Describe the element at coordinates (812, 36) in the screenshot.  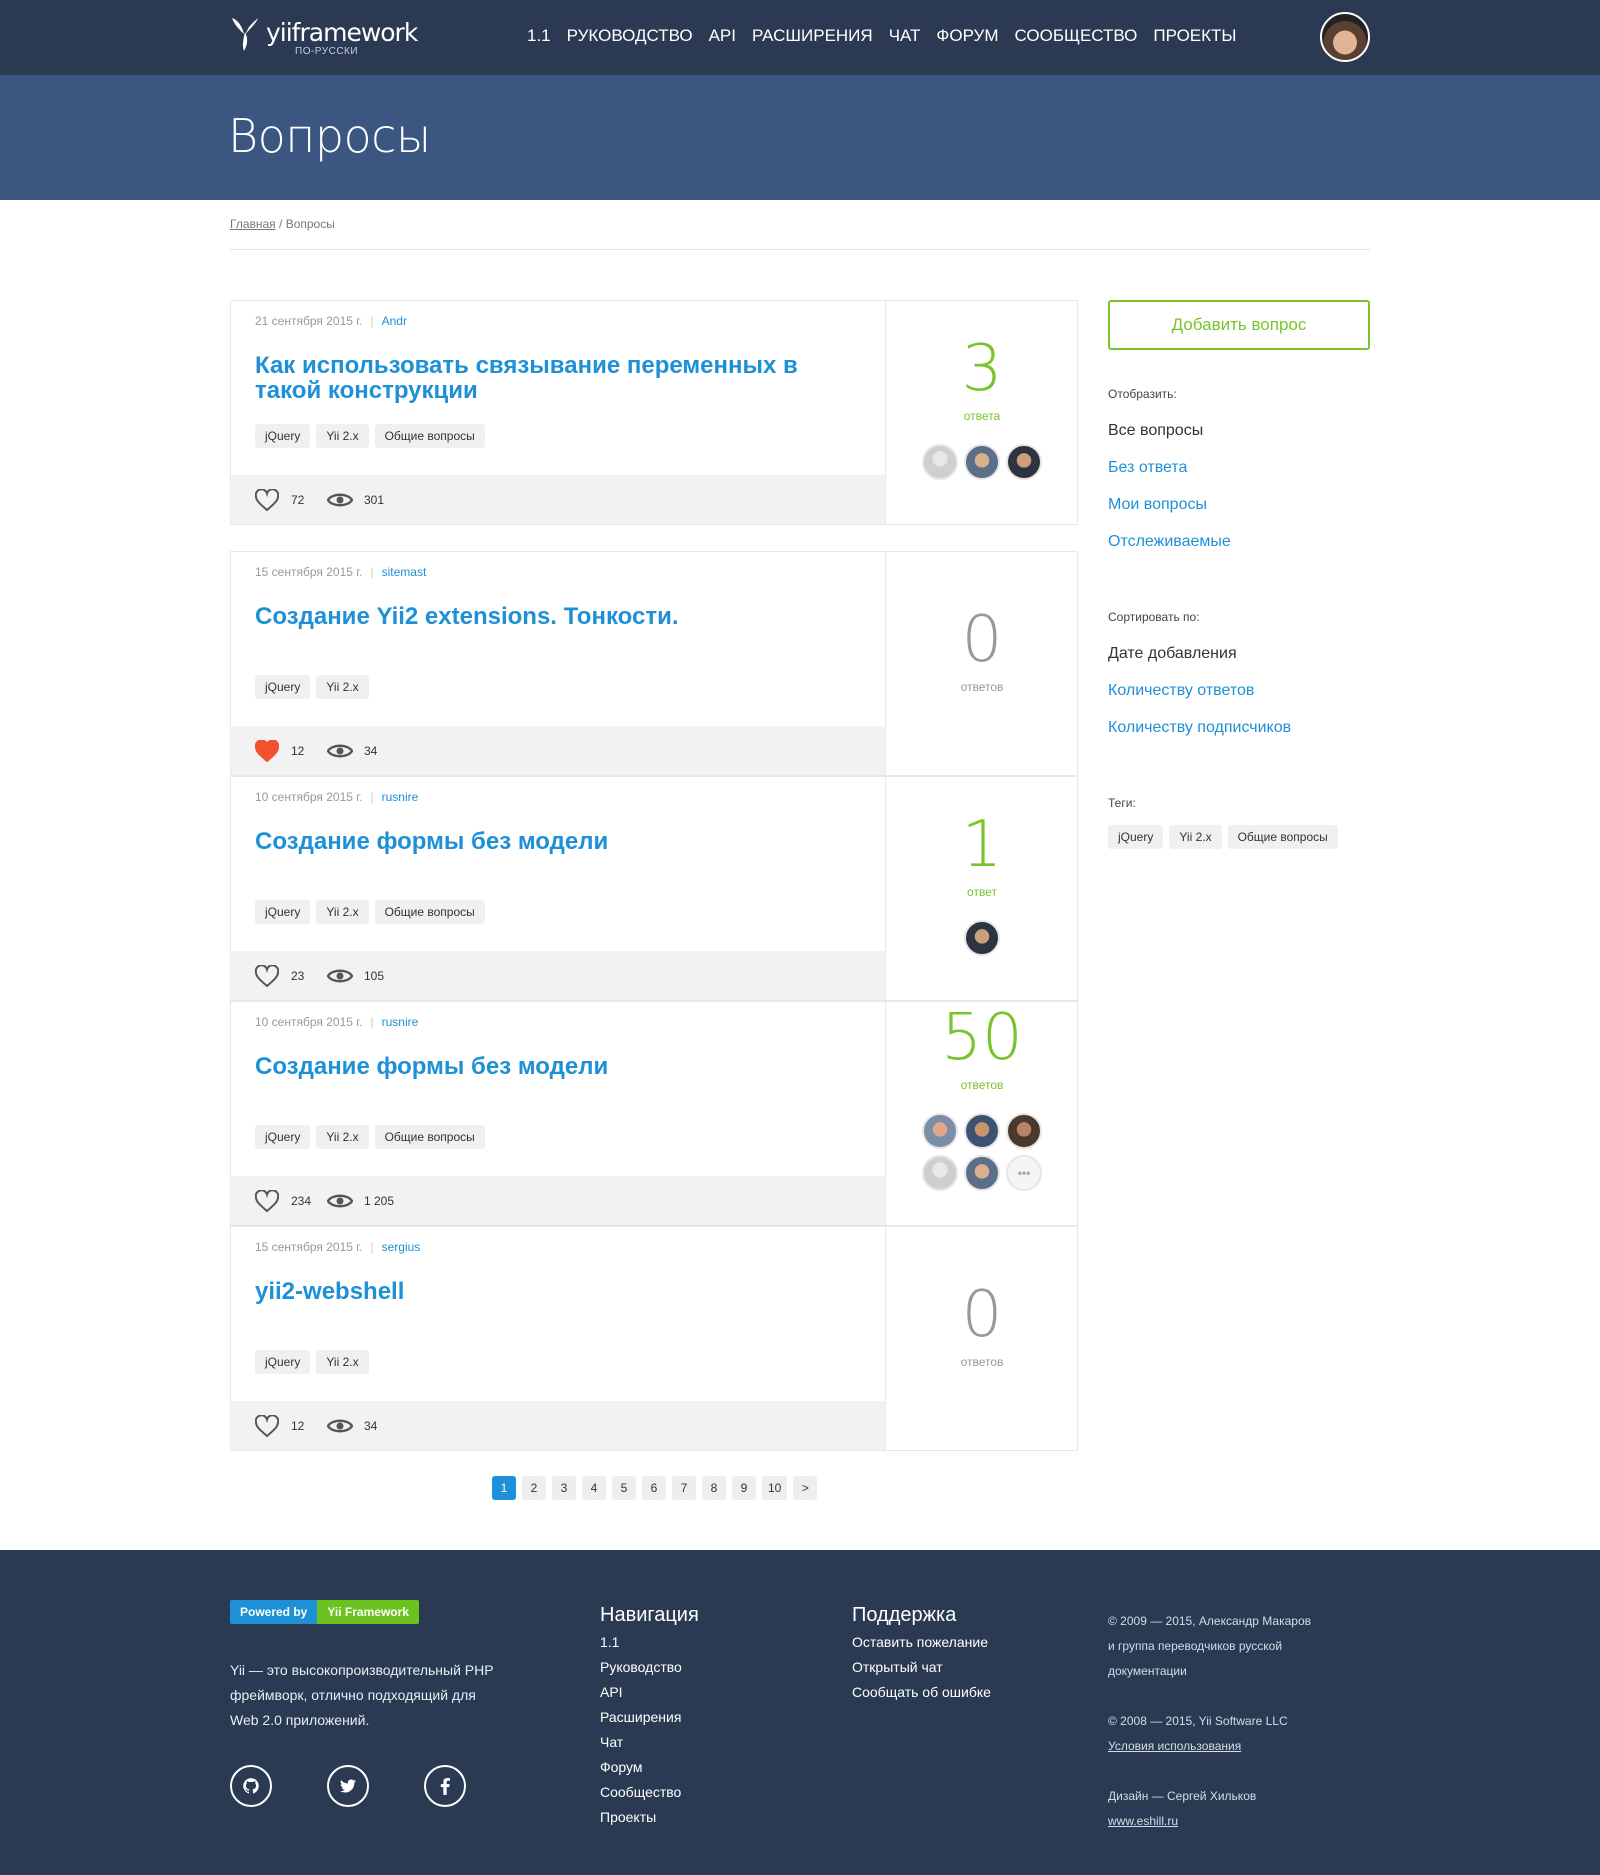
I see `nav-item-extensions: РАСШИРЕНИЯ` at that location.